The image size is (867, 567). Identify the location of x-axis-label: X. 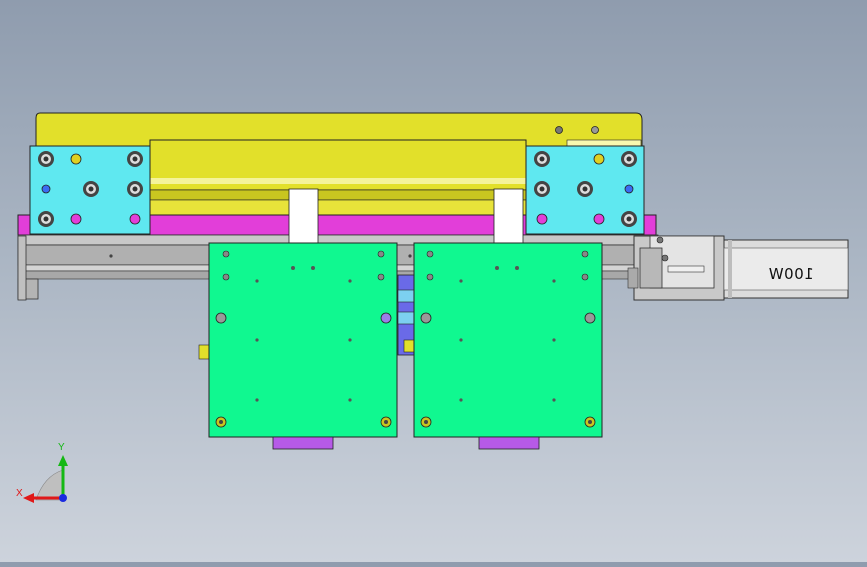
(19, 493).